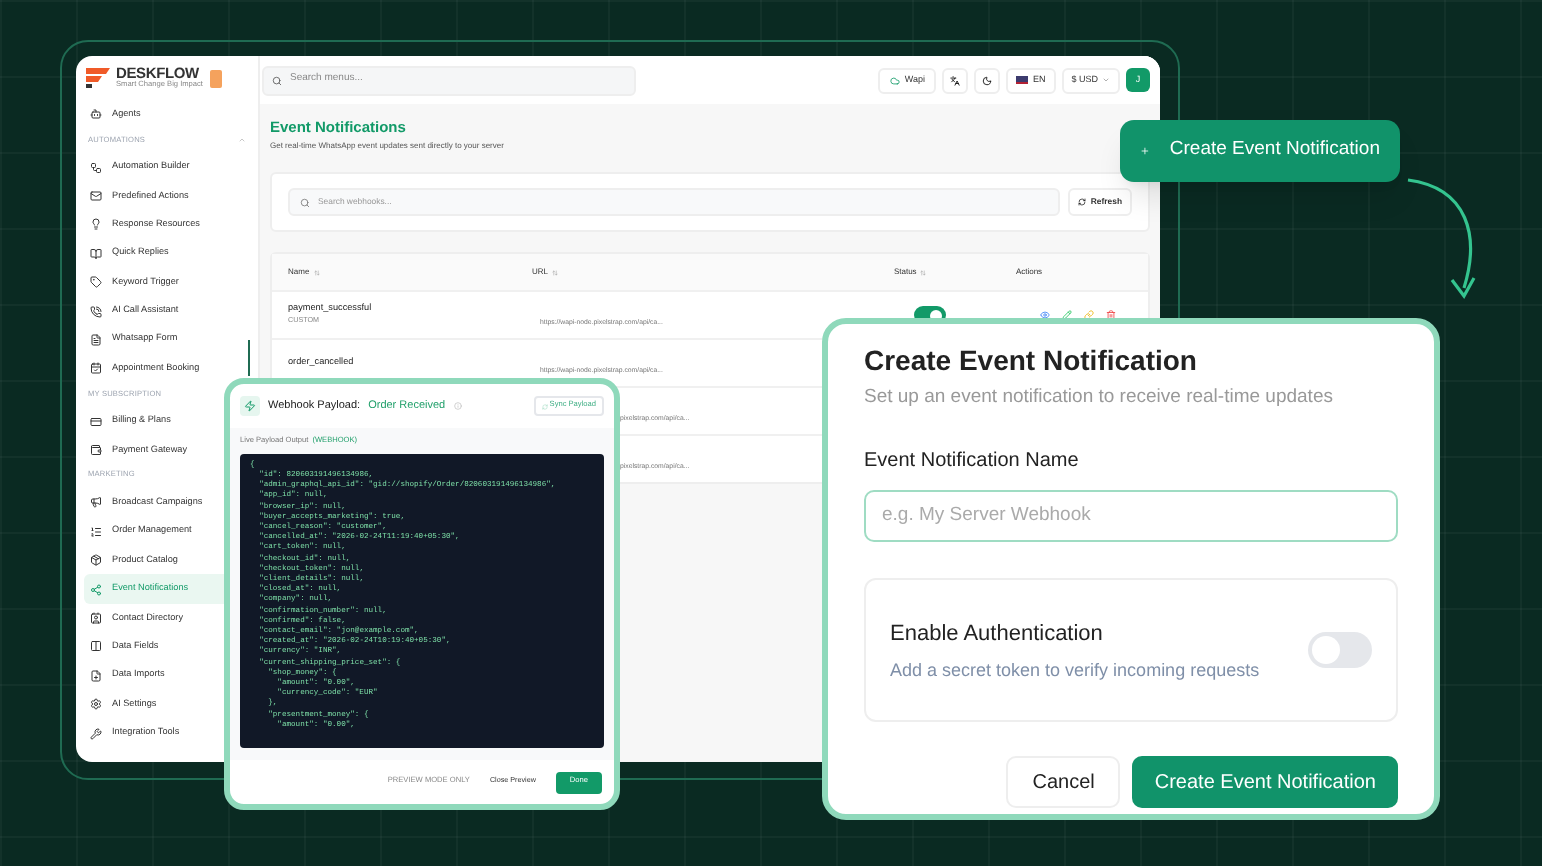 The height and width of the screenshot is (866, 1542). Describe the element at coordinates (216, 78) in the screenshot. I see `badge-icon` at that location.